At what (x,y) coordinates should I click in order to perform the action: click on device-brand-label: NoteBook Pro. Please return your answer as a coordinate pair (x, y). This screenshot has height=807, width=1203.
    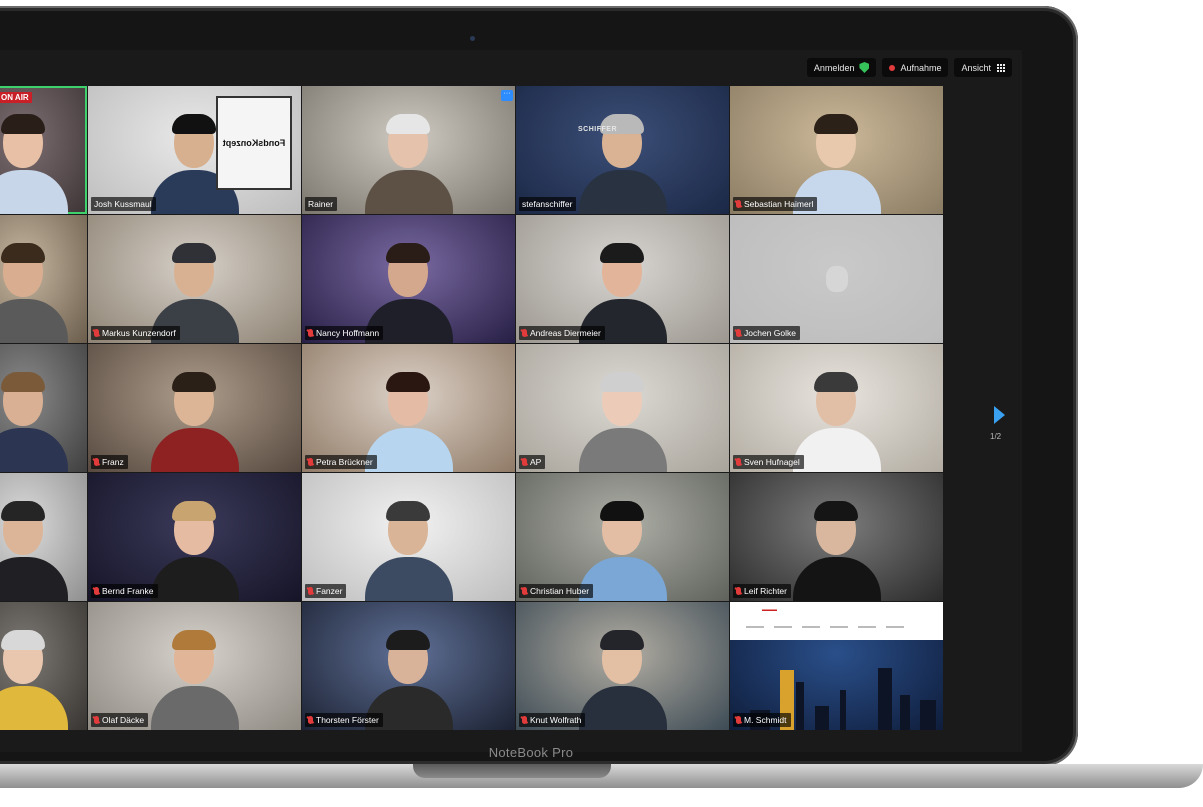
    Looking at the image, I should click on (531, 752).